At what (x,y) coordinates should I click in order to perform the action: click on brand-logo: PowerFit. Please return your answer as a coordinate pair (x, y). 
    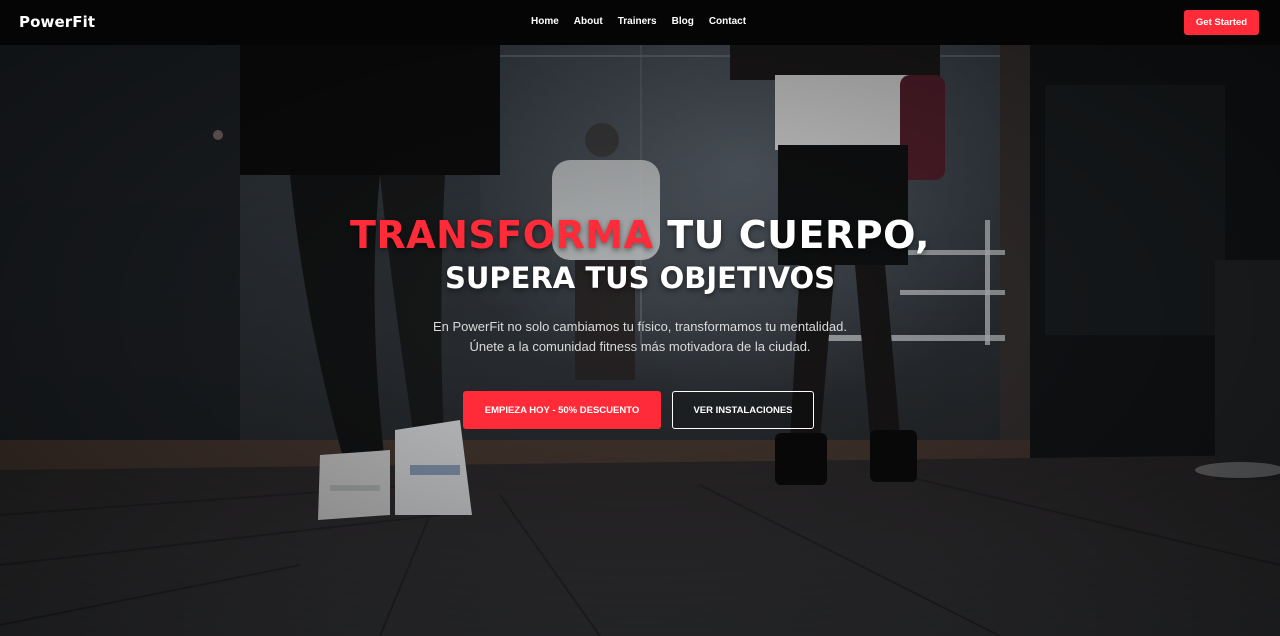
    Looking at the image, I should click on (57, 22).